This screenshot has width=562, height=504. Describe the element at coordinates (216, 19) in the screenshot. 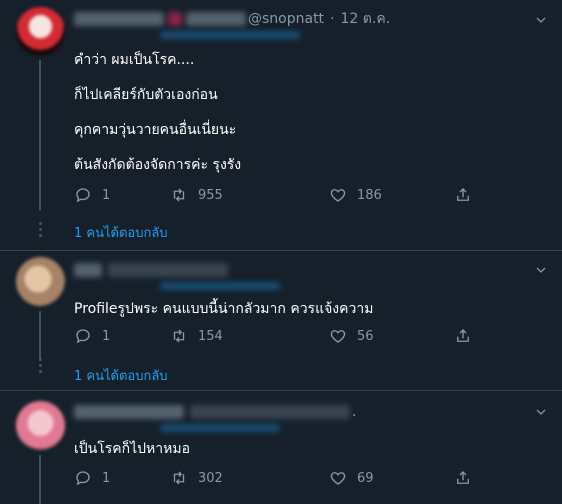

I see `name-suffix-blurred` at that location.